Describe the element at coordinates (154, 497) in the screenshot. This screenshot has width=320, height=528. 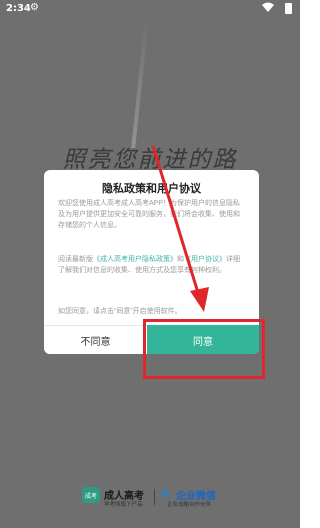
I see `brand-divider` at that location.